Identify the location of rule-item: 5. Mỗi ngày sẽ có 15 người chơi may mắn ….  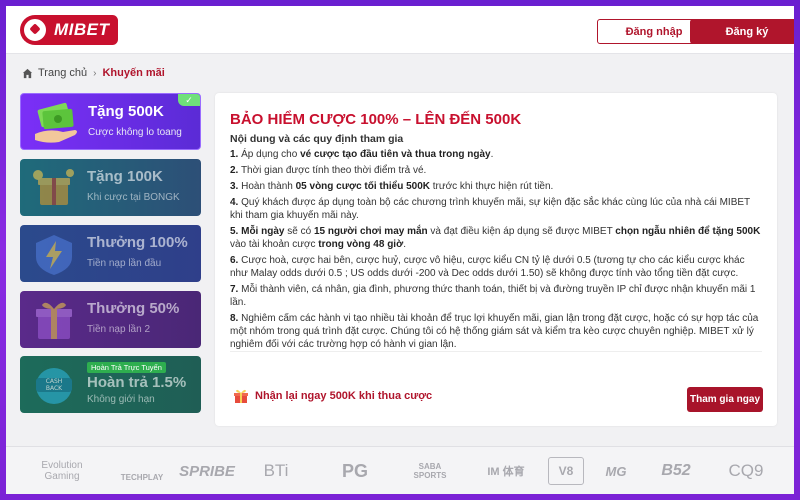
(495, 238).